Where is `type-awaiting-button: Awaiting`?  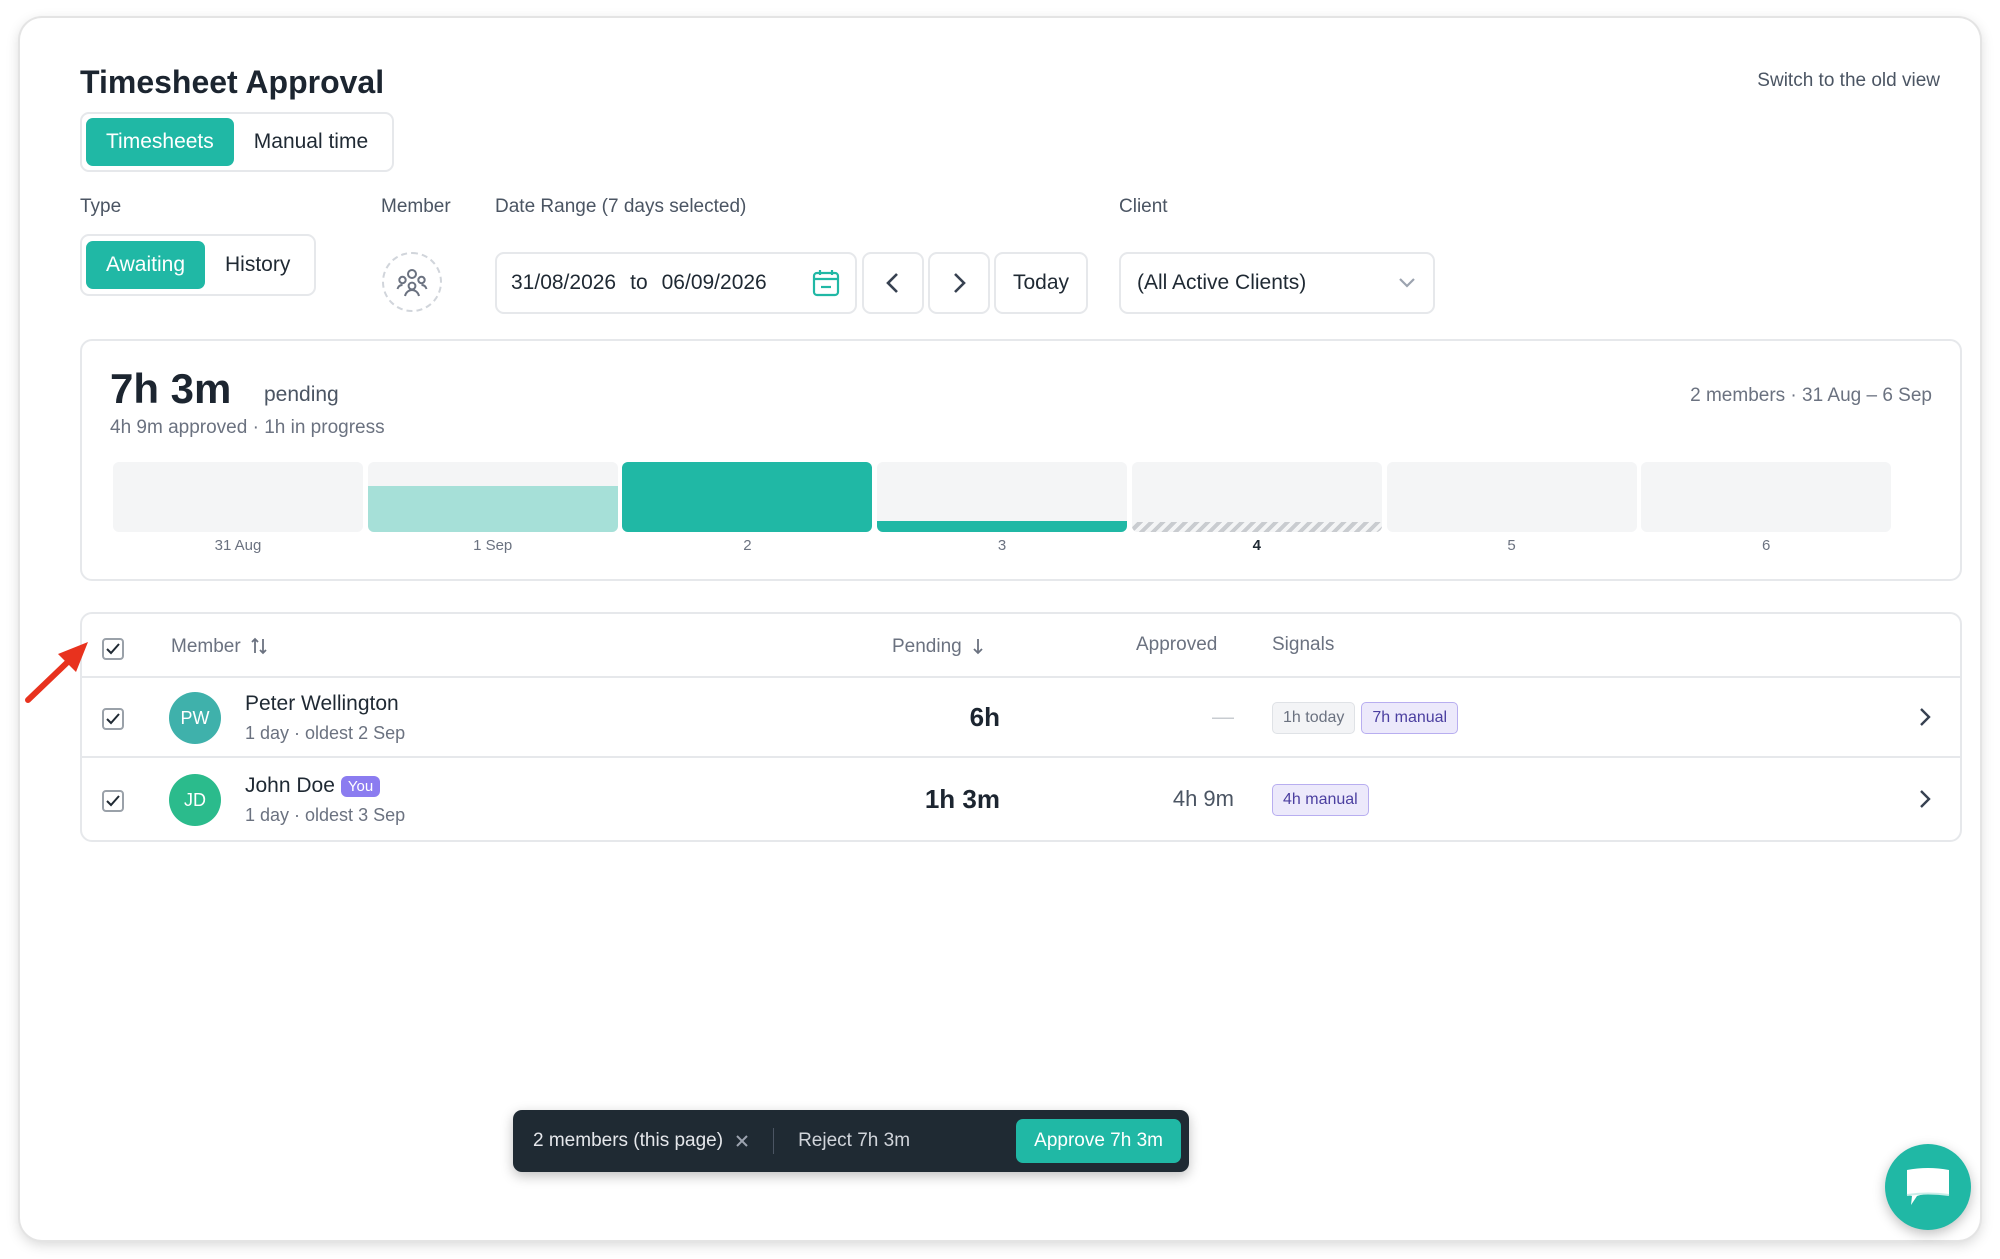
type-awaiting-button: Awaiting is located at coordinates (145, 265).